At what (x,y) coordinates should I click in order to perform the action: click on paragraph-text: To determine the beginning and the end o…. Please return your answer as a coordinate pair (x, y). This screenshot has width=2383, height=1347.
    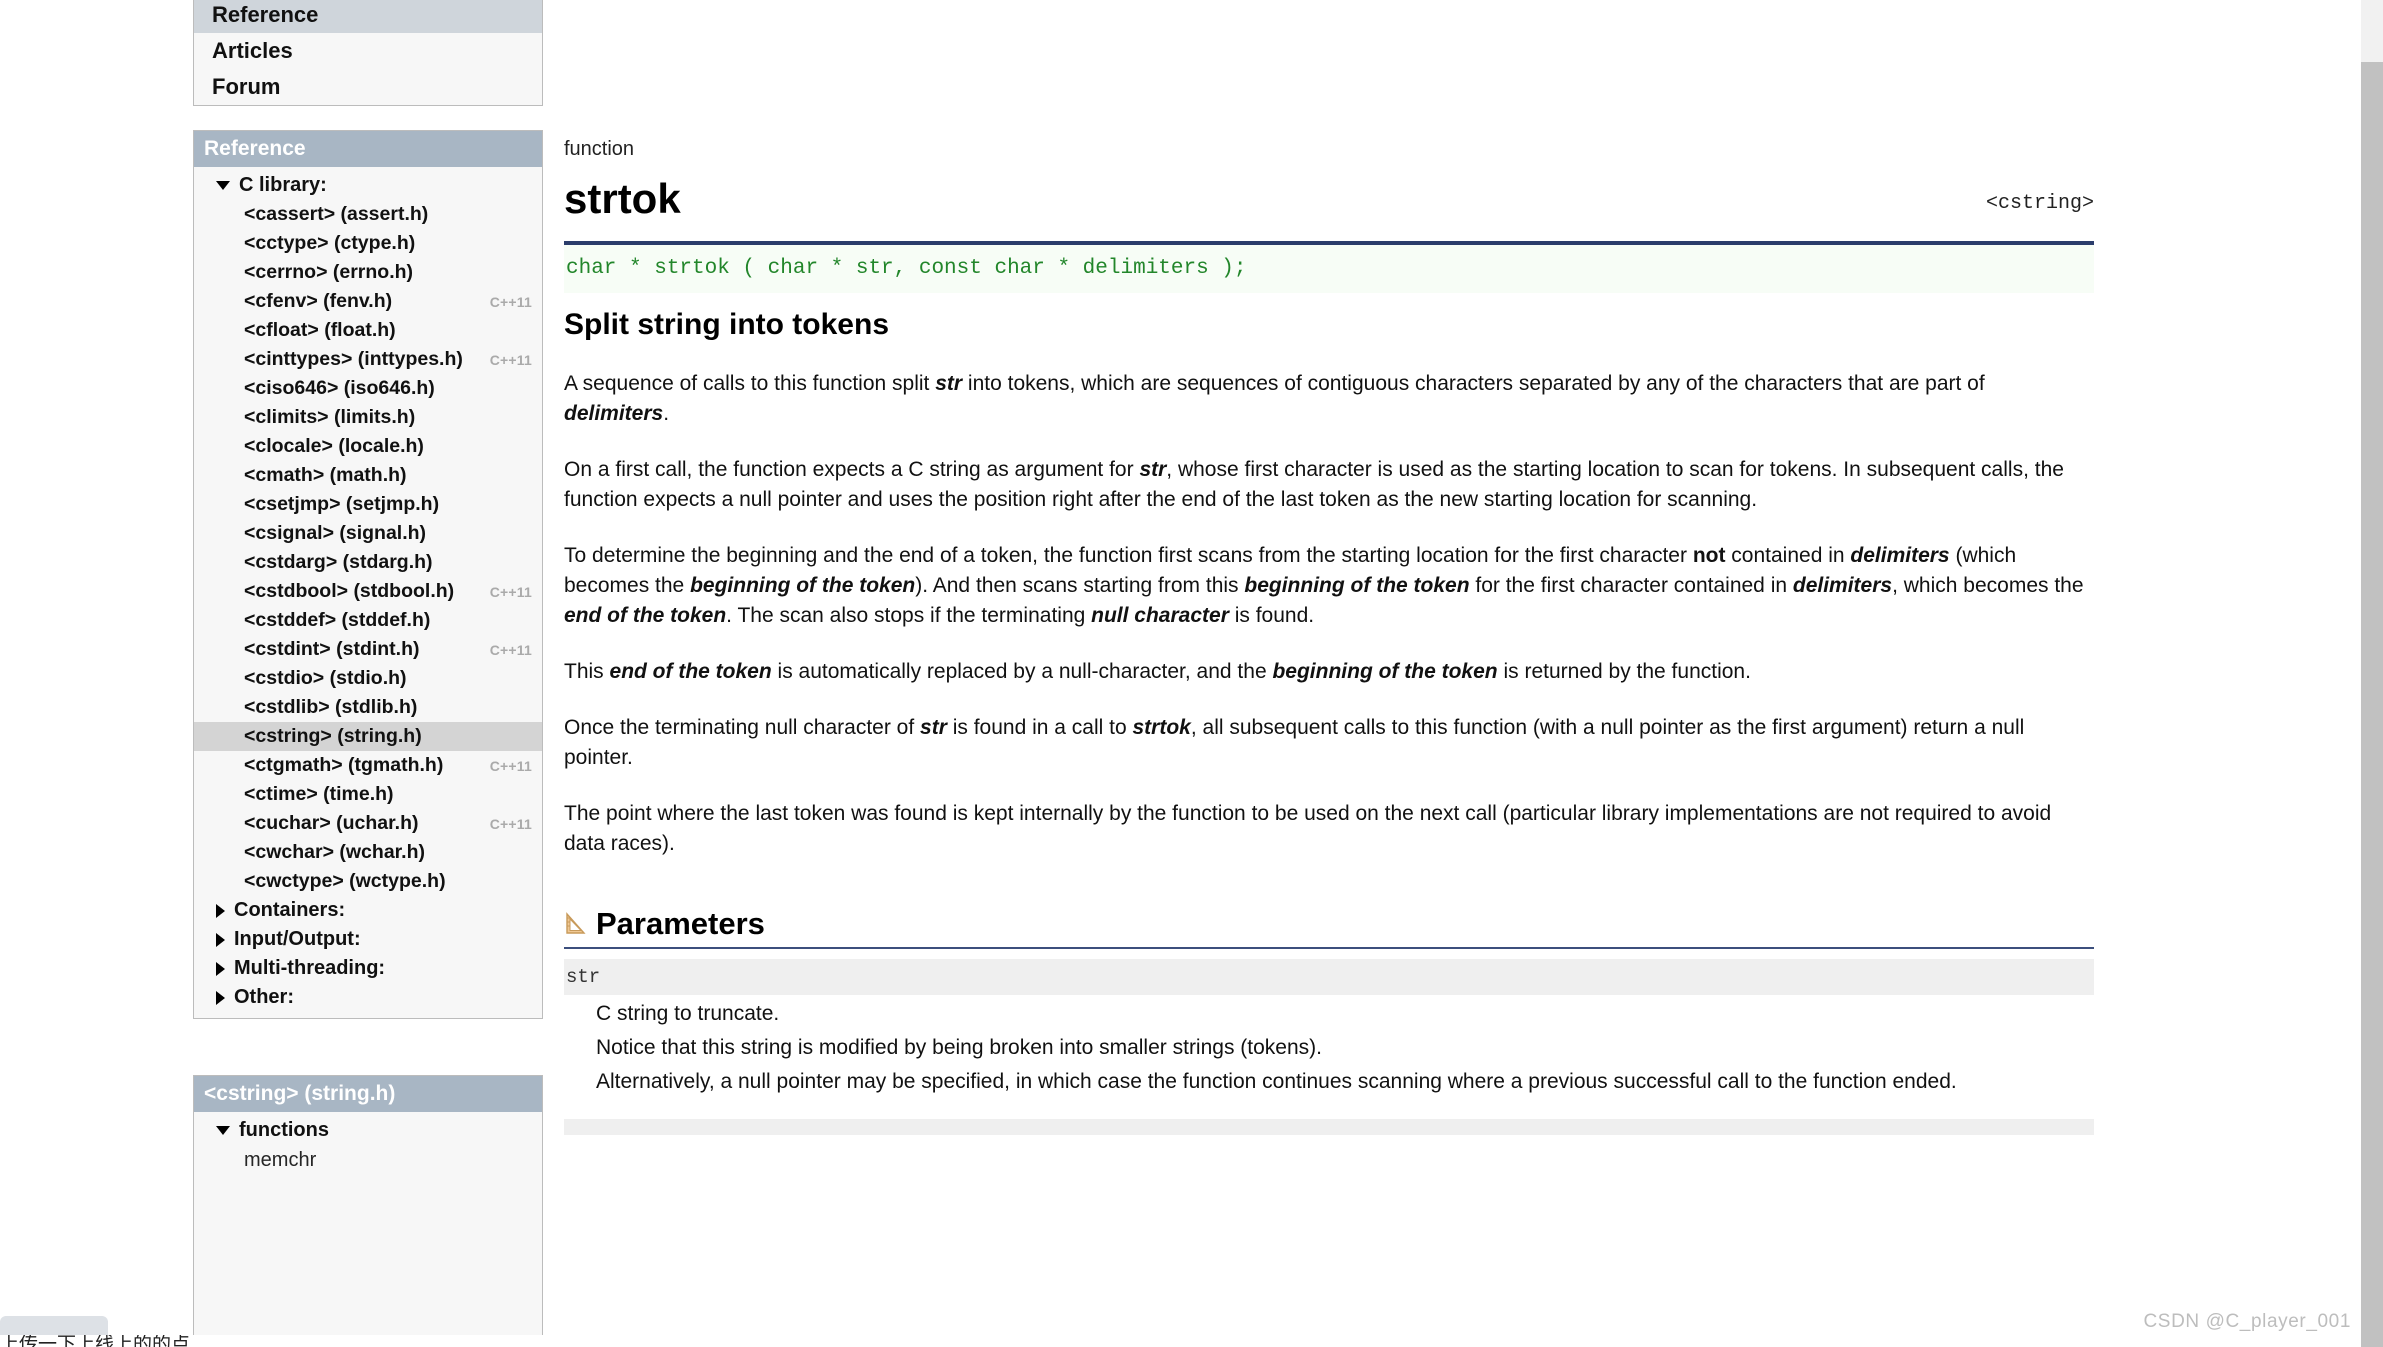
    Looking at the image, I should click on (1128, 555).